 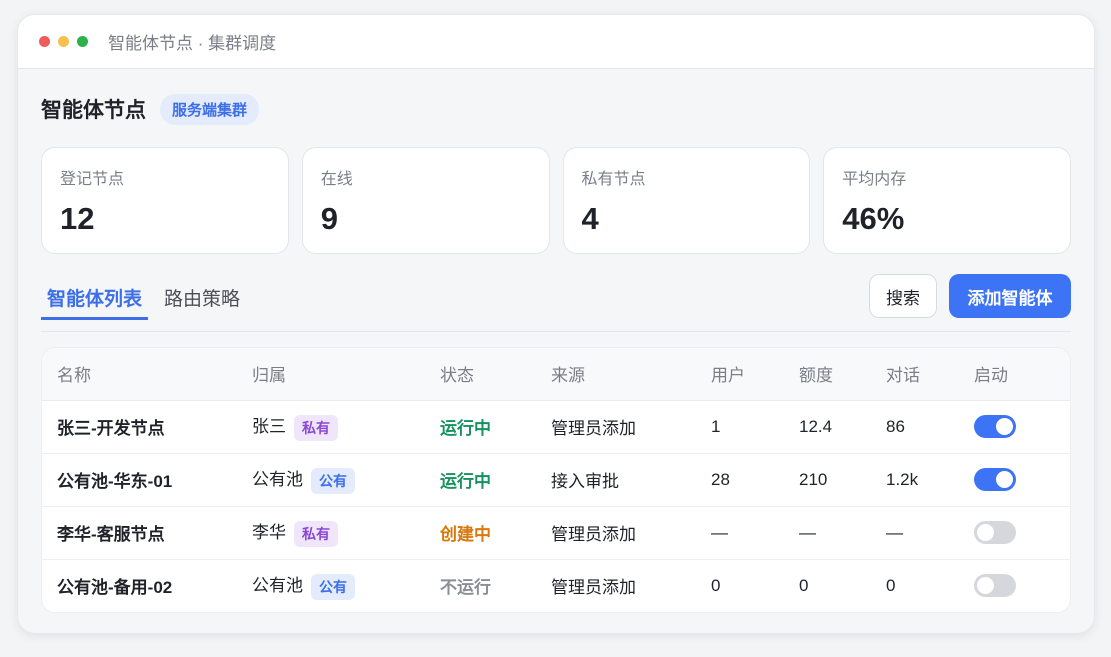 I want to click on users-cell: —, so click(x=755, y=533).